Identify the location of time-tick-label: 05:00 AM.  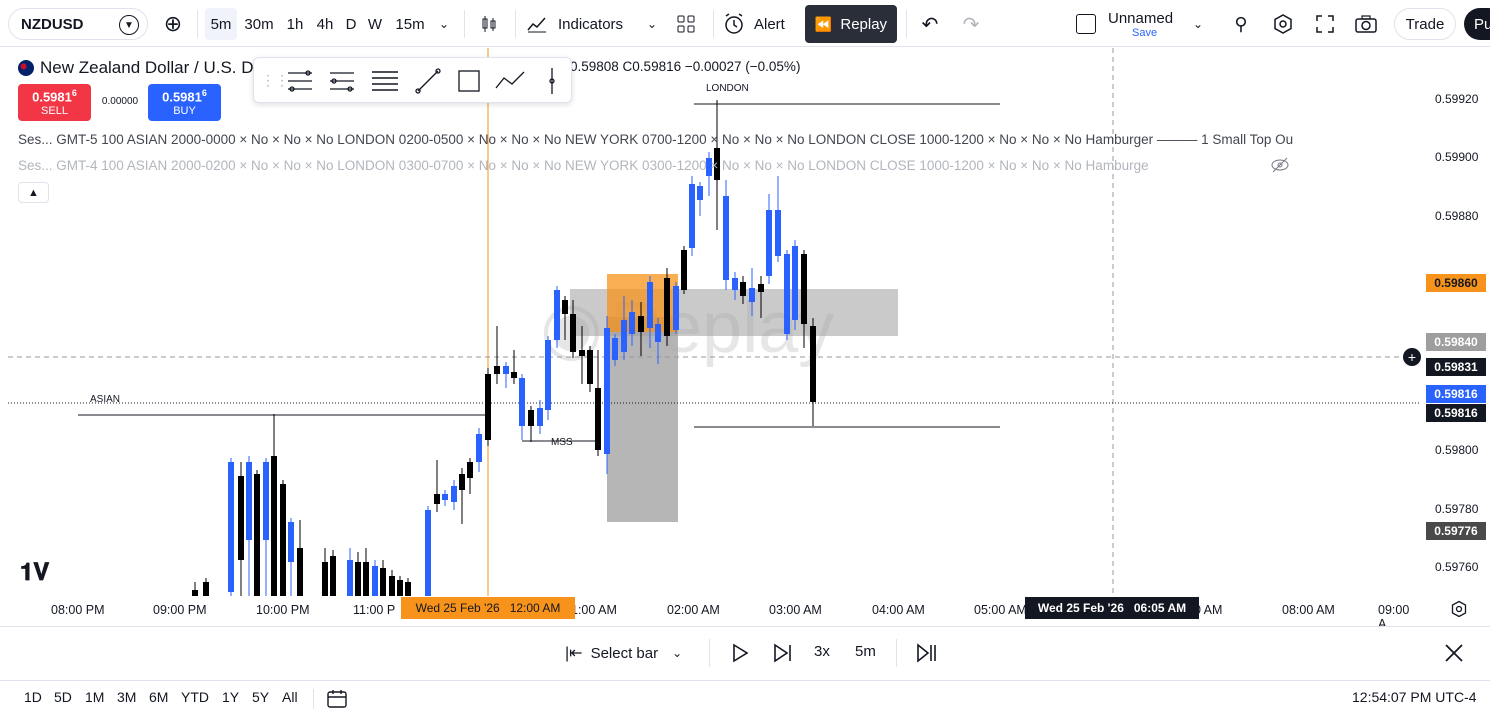
(1000, 610).